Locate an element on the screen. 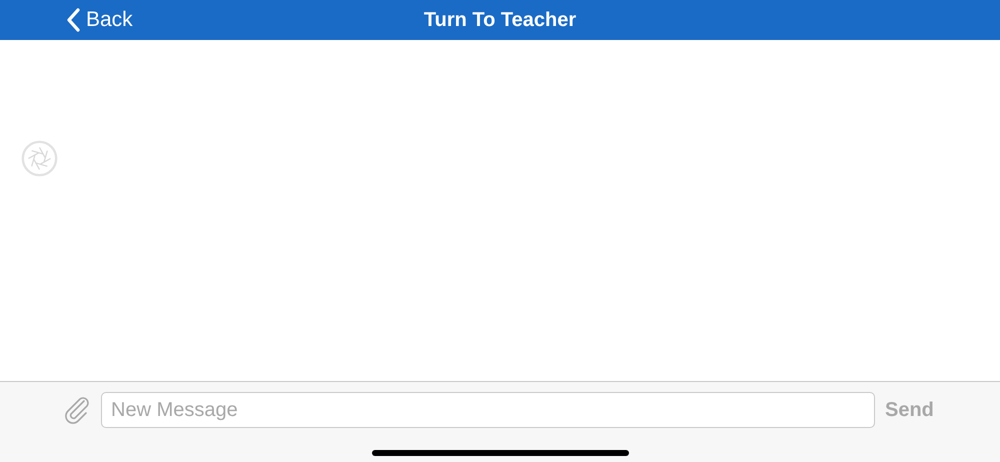  paperclip-icon is located at coordinates (77, 410).